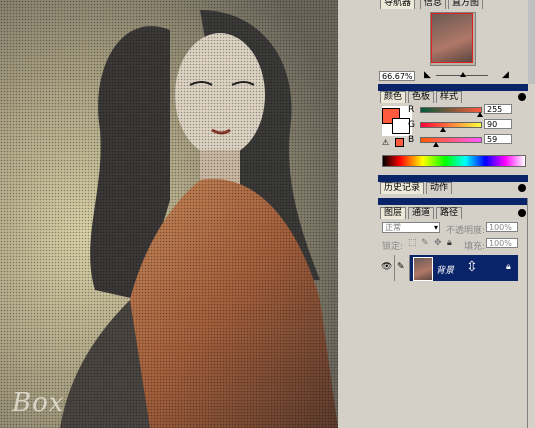  What do you see at coordinates (358, 214) in the screenshot?
I see `workspace-background` at bounding box center [358, 214].